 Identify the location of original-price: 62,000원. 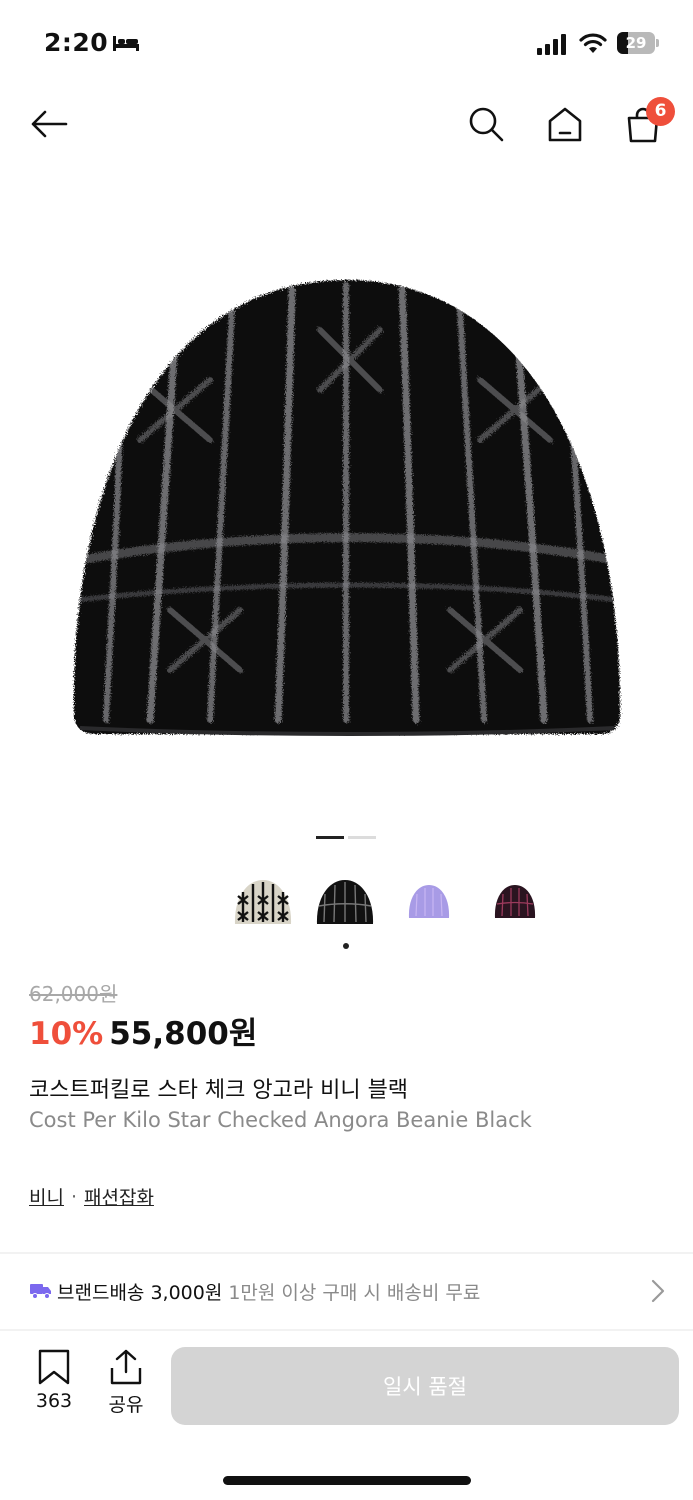
(73, 994).